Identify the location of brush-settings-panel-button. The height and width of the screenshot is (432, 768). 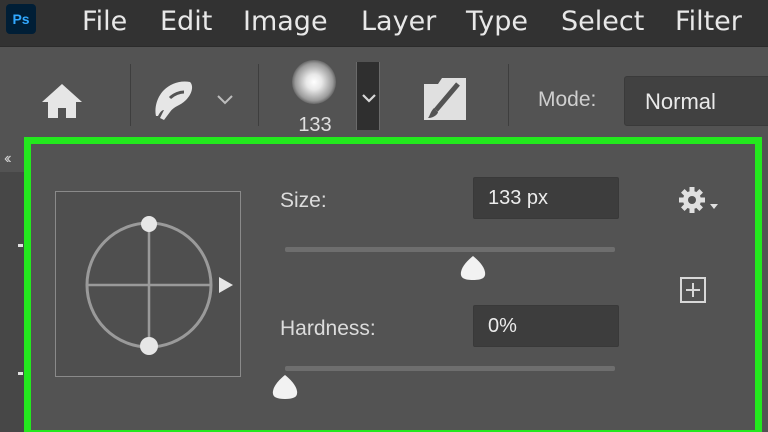
(445, 99).